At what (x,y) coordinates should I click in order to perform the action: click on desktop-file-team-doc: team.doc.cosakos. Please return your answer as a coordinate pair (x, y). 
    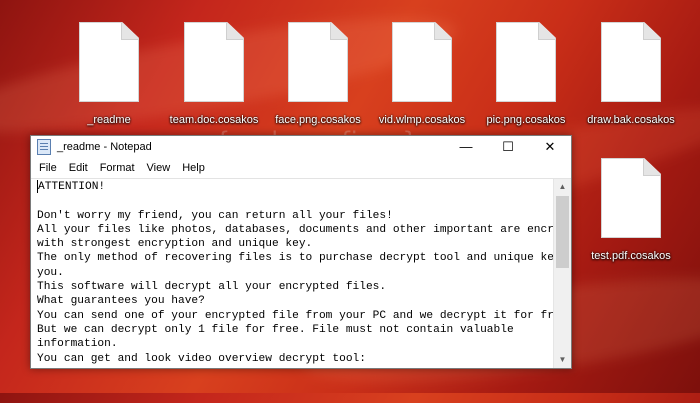
    Looking at the image, I should click on (214, 74).